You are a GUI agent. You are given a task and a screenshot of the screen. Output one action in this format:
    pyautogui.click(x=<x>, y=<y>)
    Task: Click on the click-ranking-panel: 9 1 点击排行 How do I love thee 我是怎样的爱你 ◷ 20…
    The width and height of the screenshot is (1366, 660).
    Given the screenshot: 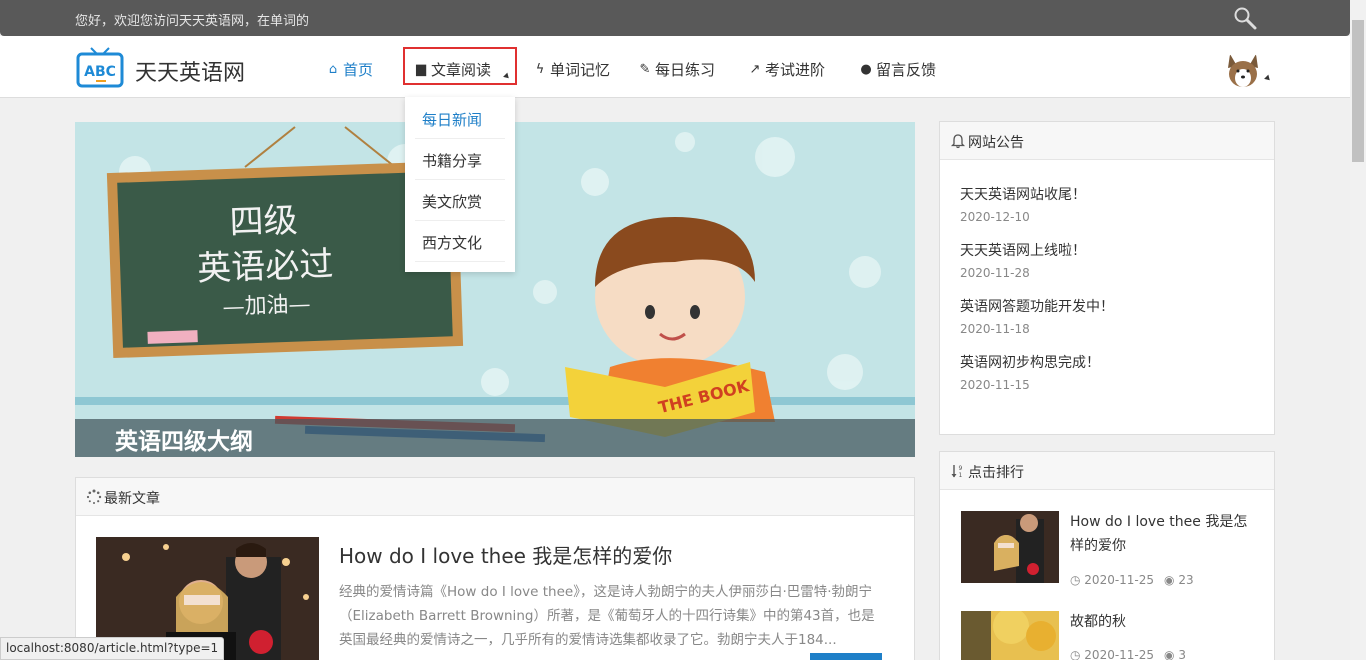 What is the action you would take?
    pyautogui.click(x=1107, y=555)
    